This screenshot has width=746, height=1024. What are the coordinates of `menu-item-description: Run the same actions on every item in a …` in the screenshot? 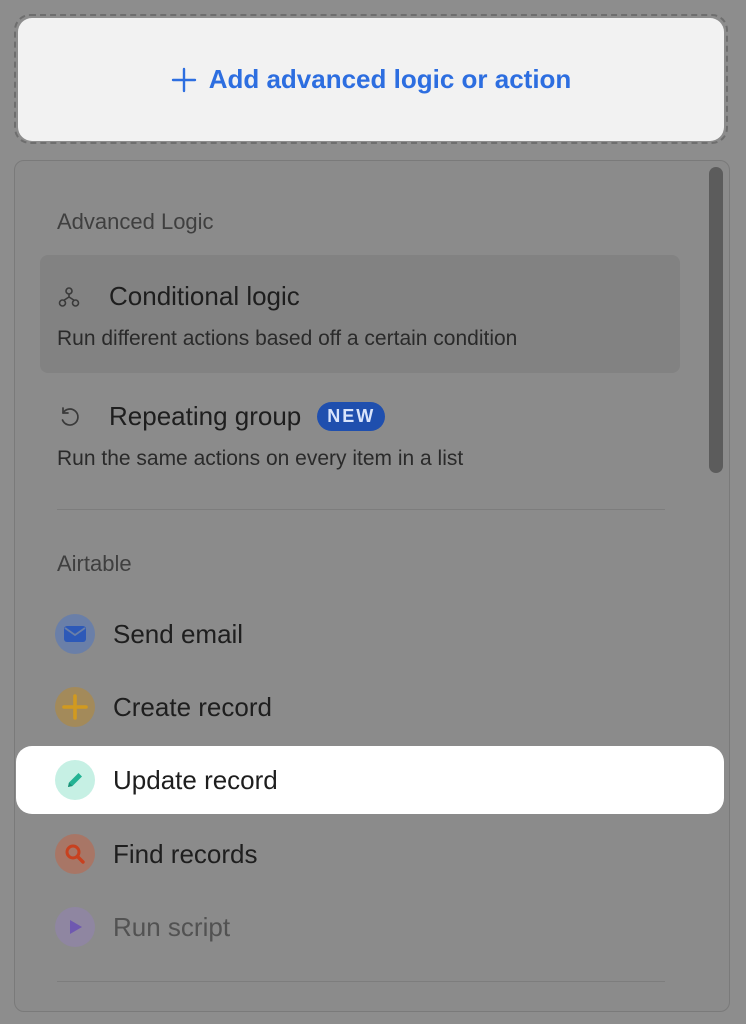 It's located at (260, 458).